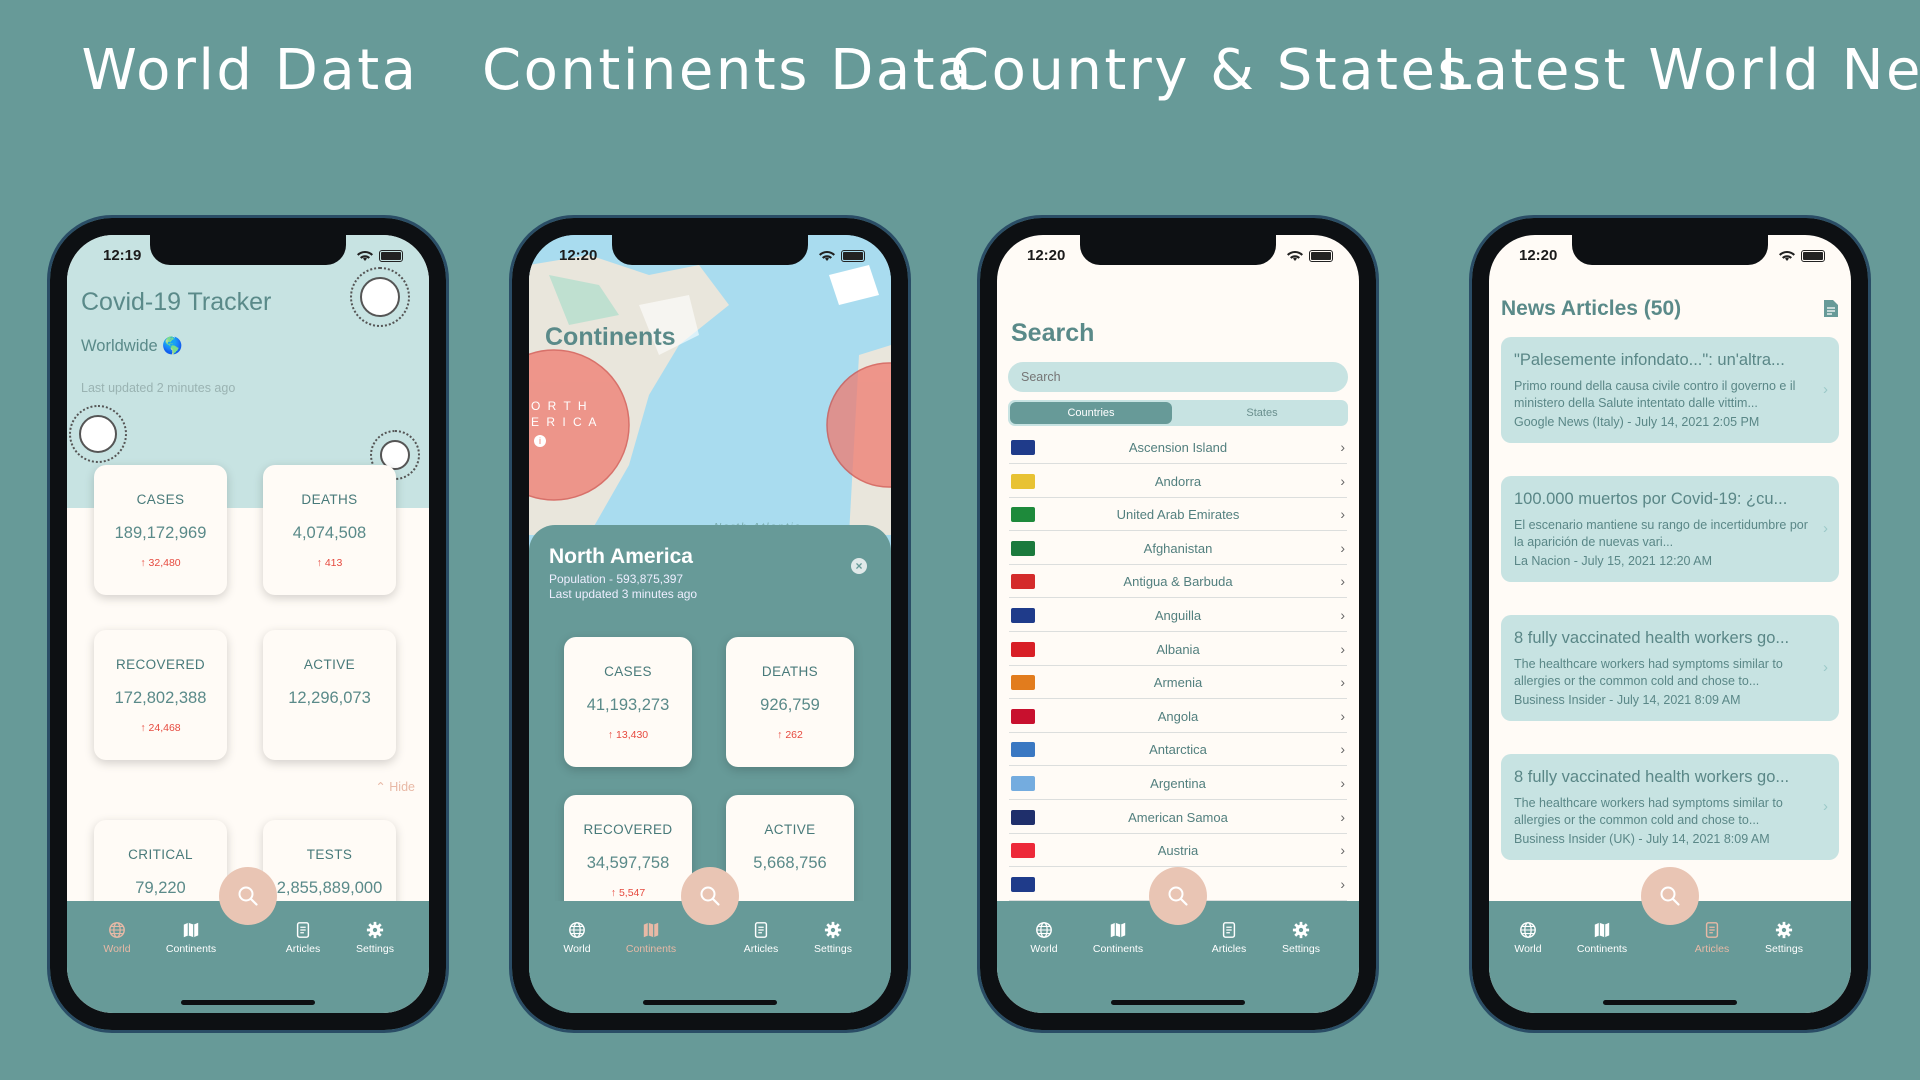 The width and height of the screenshot is (1920, 1080). Describe the element at coordinates (1178, 817) in the screenshot. I see `country-row: American Samoa ›` at that location.